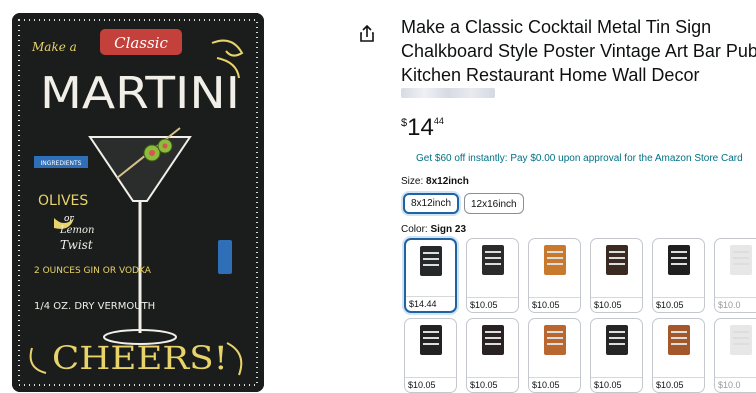  What do you see at coordinates (494, 203) in the screenshot?
I see `size-option-12x16: 12x16inch` at bounding box center [494, 203].